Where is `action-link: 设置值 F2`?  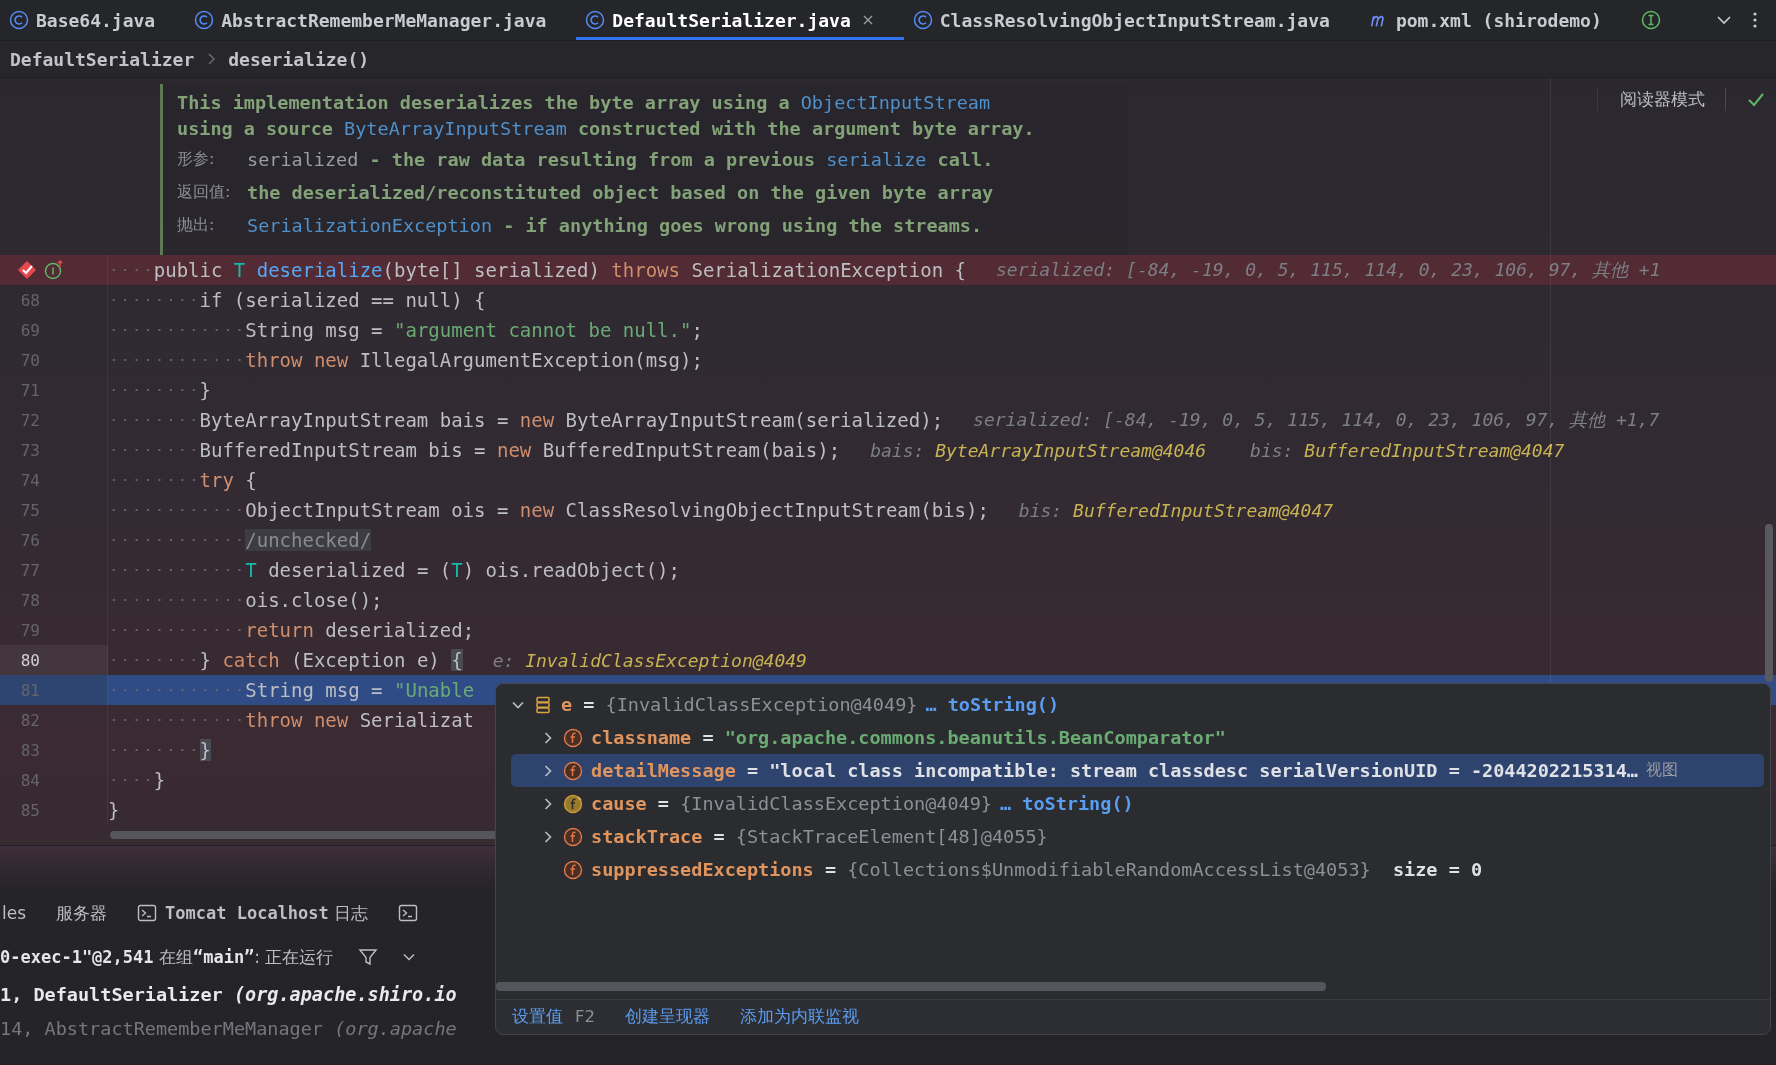
action-link: 设置值 F2 is located at coordinates (553, 1017).